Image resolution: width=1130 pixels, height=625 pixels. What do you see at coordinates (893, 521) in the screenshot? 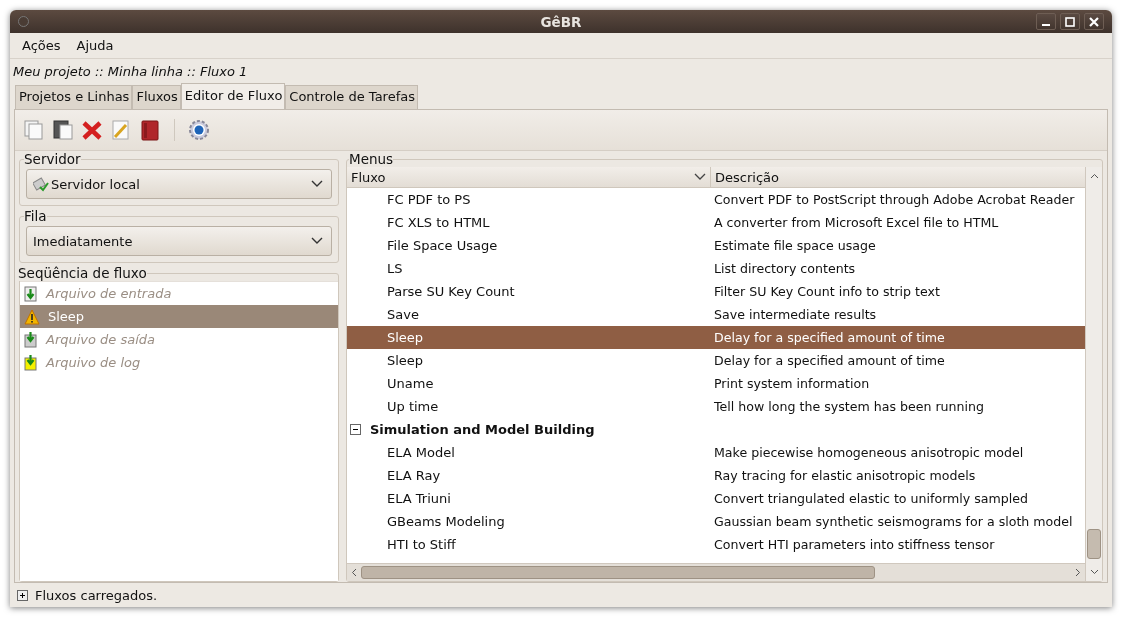
I see `table-cell: Gaussian beam synthetic seismograms for a sloth model` at bounding box center [893, 521].